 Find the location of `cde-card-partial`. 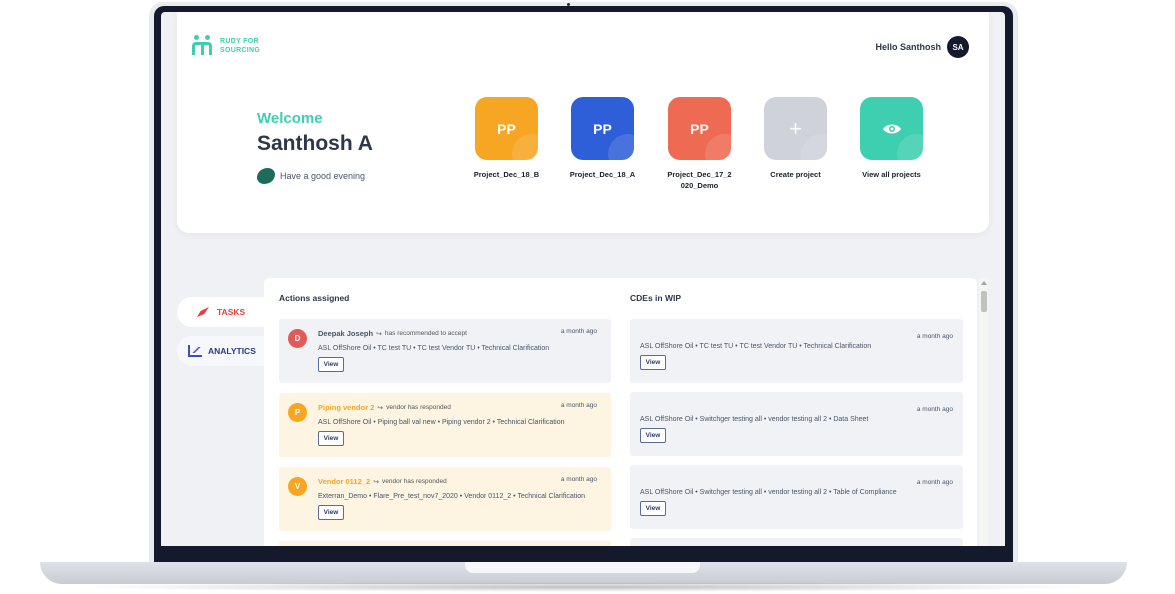

cde-card-partial is located at coordinates (796, 542).